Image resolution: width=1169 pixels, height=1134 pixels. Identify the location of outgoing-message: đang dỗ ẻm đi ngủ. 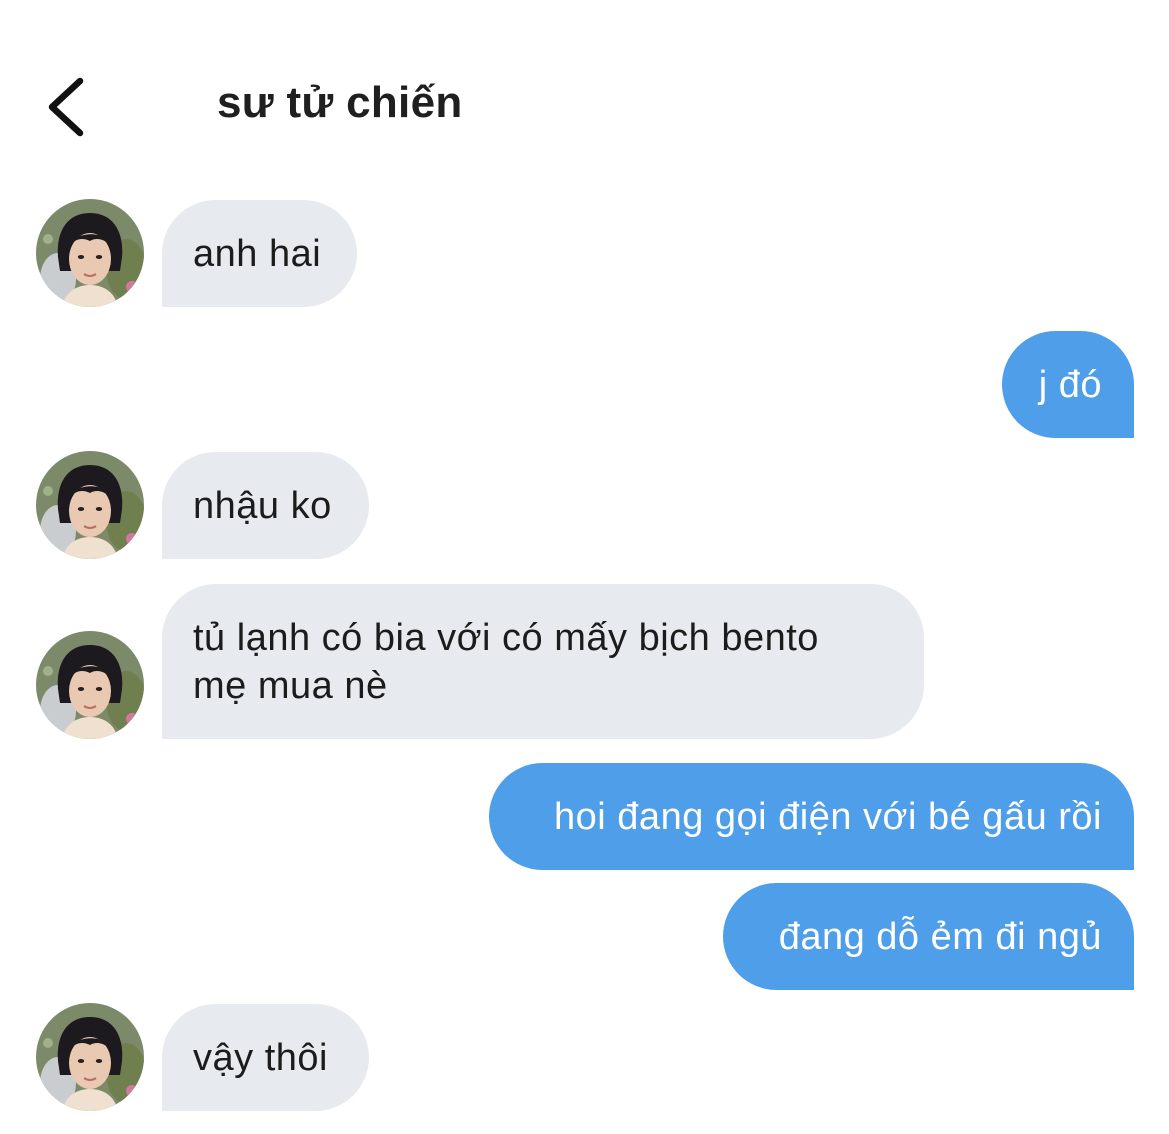
(928, 936).